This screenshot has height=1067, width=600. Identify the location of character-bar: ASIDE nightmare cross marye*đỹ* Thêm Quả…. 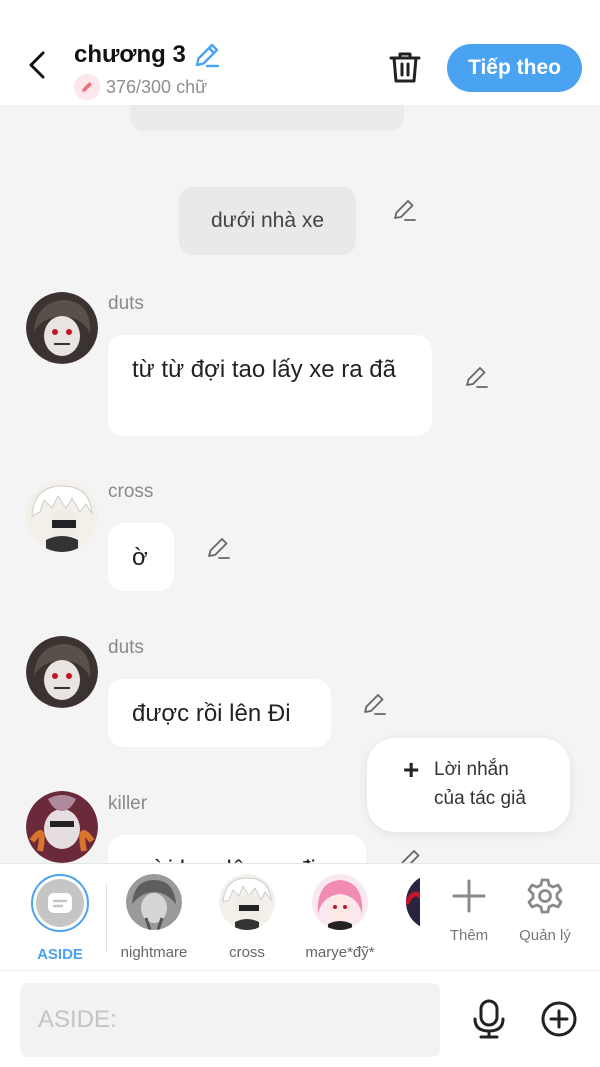
(300, 916).